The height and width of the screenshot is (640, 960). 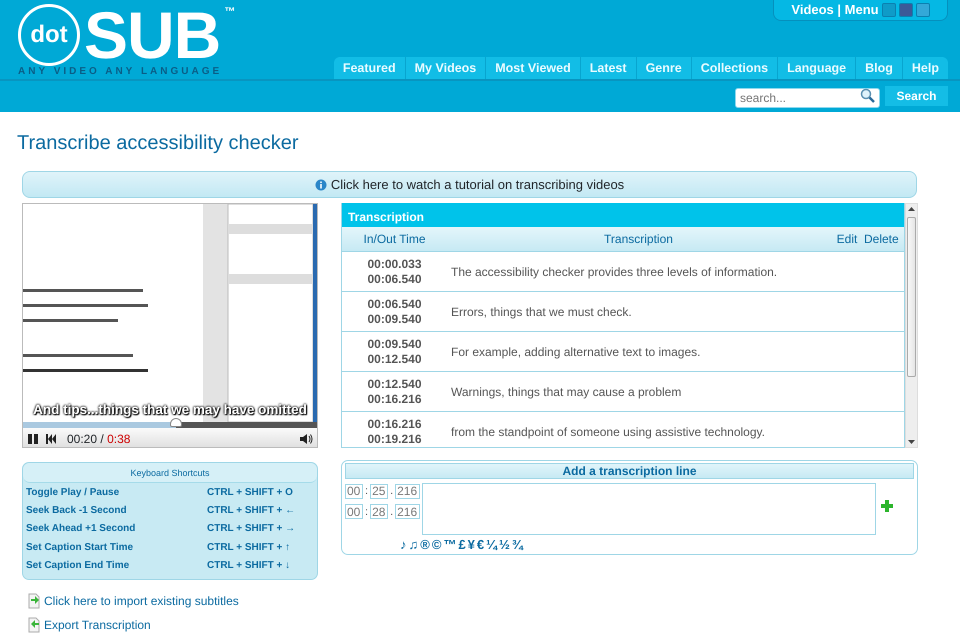 What do you see at coordinates (394, 399) in the screenshot?
I see `time-out: 00:16.216` at bounding box center [394, 399].